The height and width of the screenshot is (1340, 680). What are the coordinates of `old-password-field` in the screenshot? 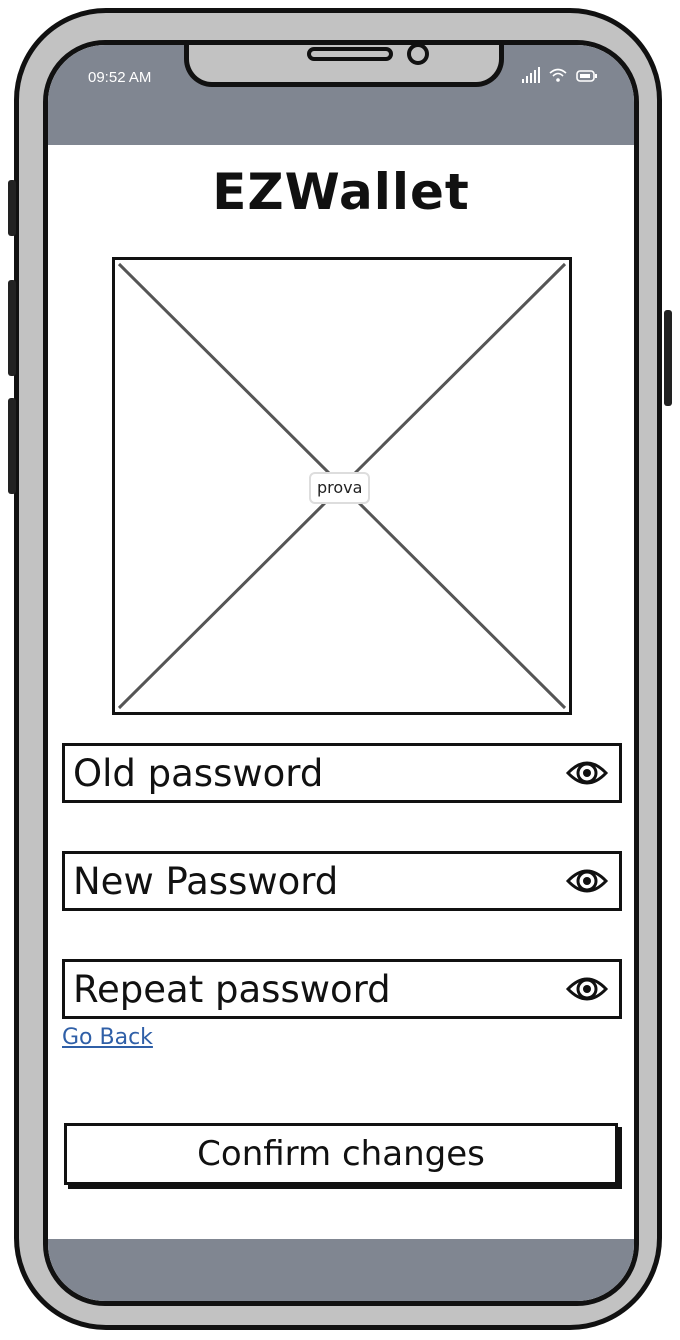 It's located at (342, 773).